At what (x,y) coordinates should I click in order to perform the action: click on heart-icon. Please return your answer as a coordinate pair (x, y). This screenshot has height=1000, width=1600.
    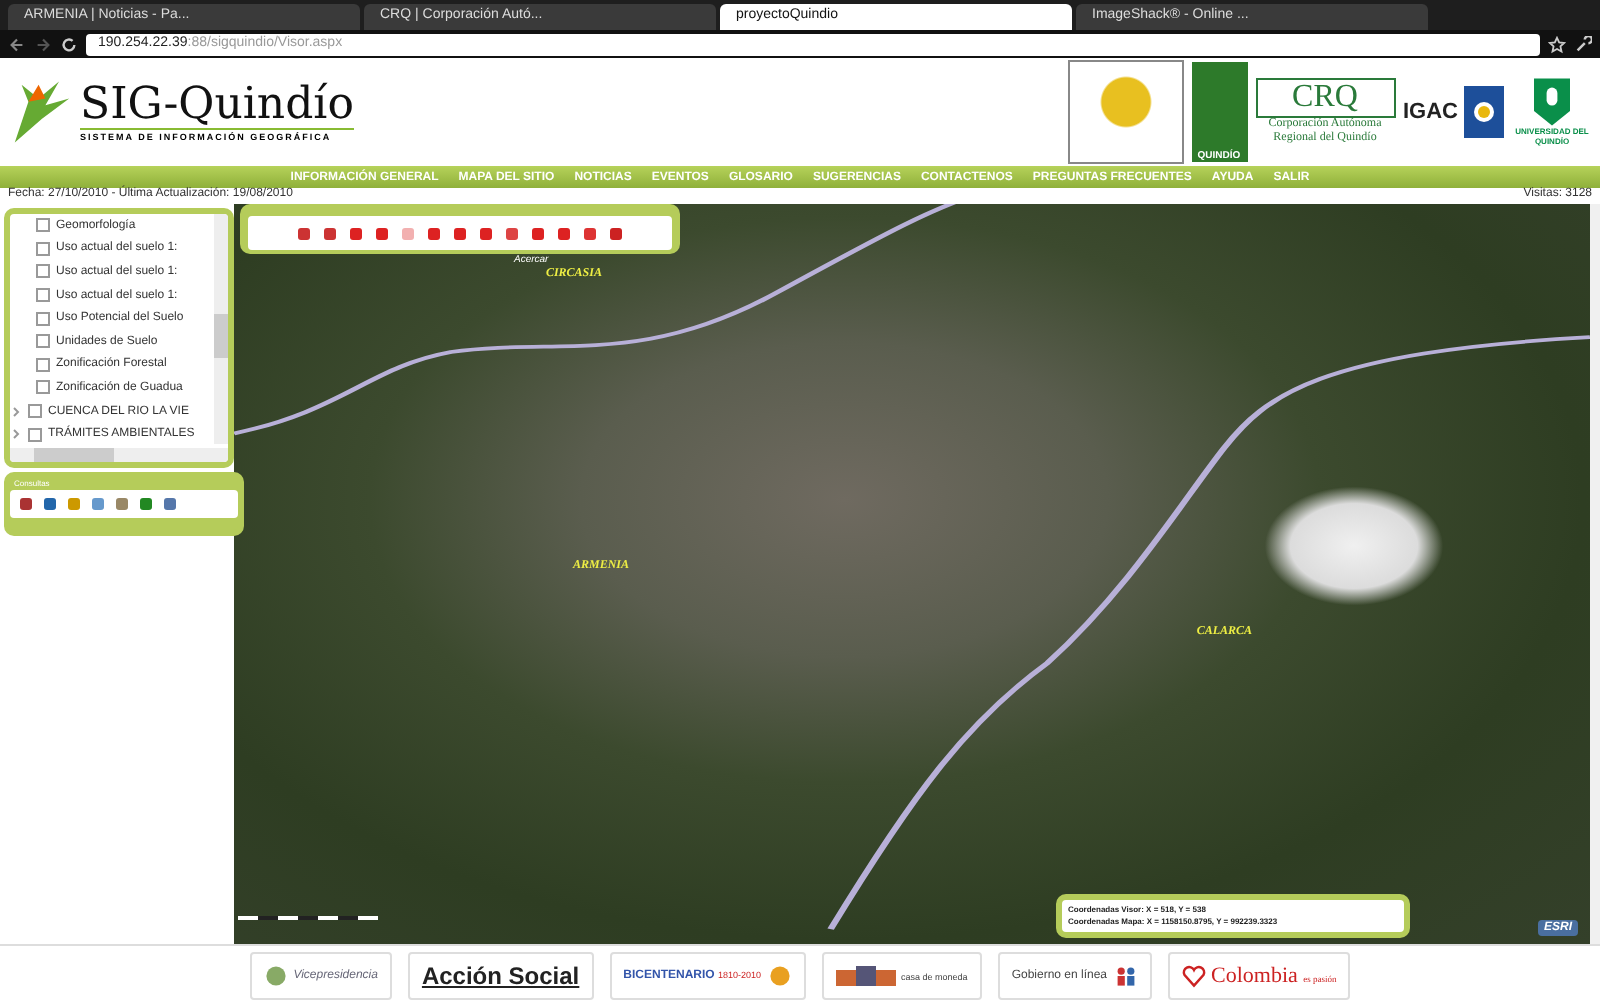
    Looking at the image, I should click on (1193, 976).